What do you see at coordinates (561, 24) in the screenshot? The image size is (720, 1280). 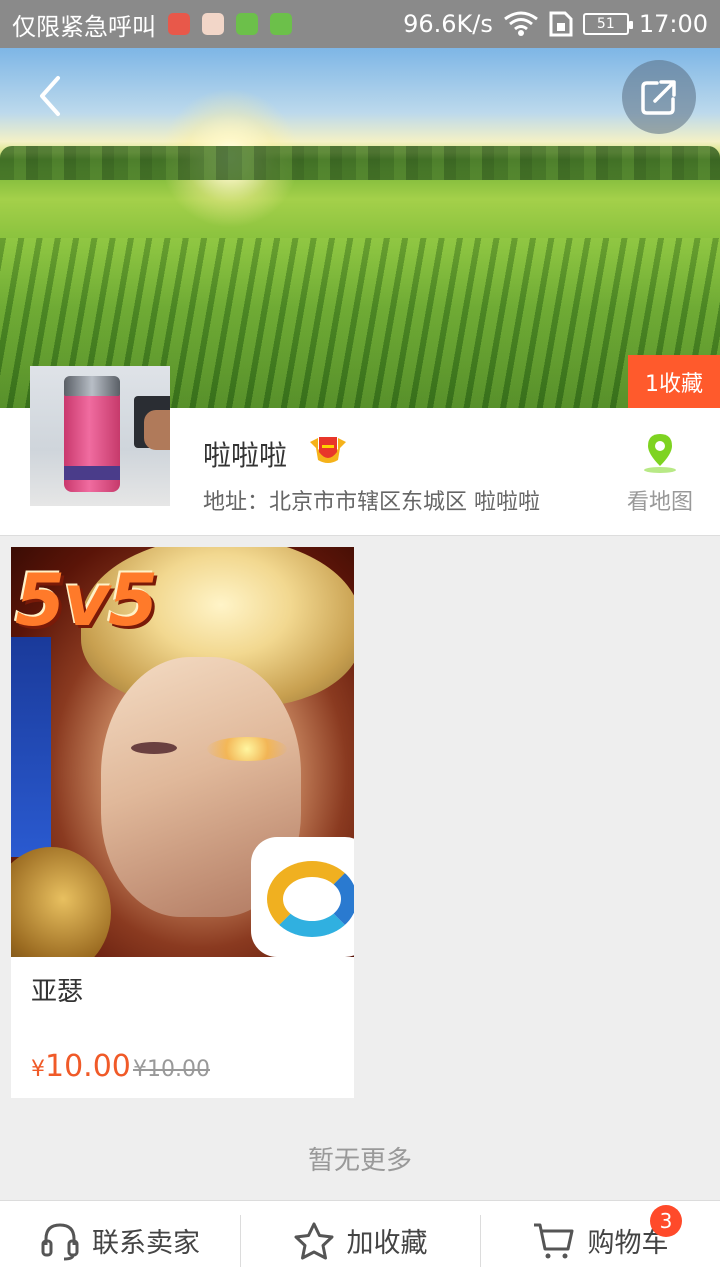 I see `sim-icon` at bounding box center [561, 24].